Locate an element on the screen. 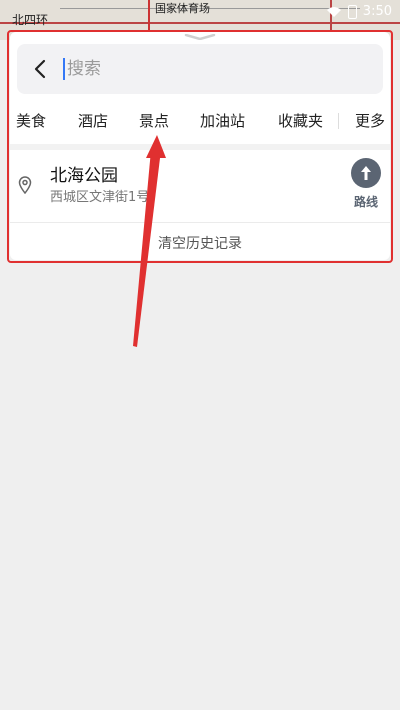  place-address: 西城区文津街1号 is located at coordinates (100, 197).